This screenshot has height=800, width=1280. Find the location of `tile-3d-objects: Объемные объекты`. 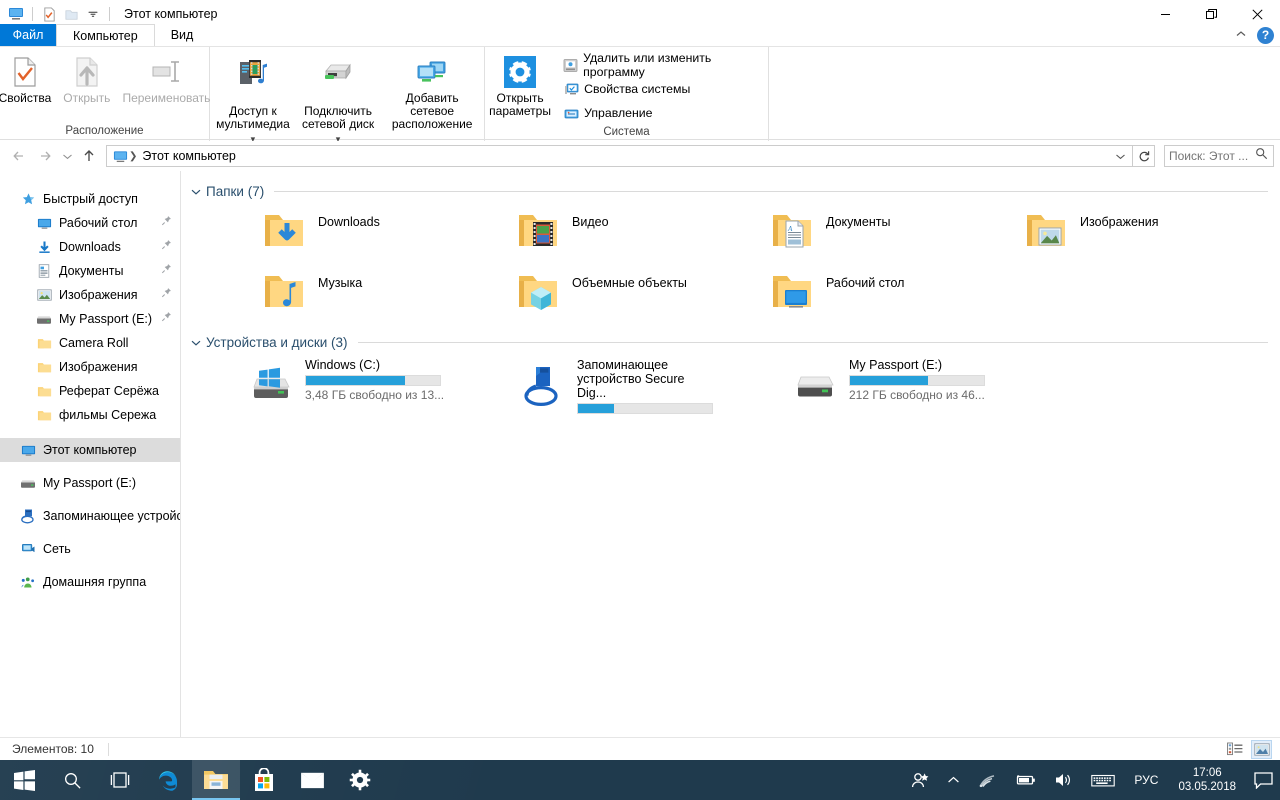

tile-3d-objects: Объемные объекты is located at coordinates (641, 294).